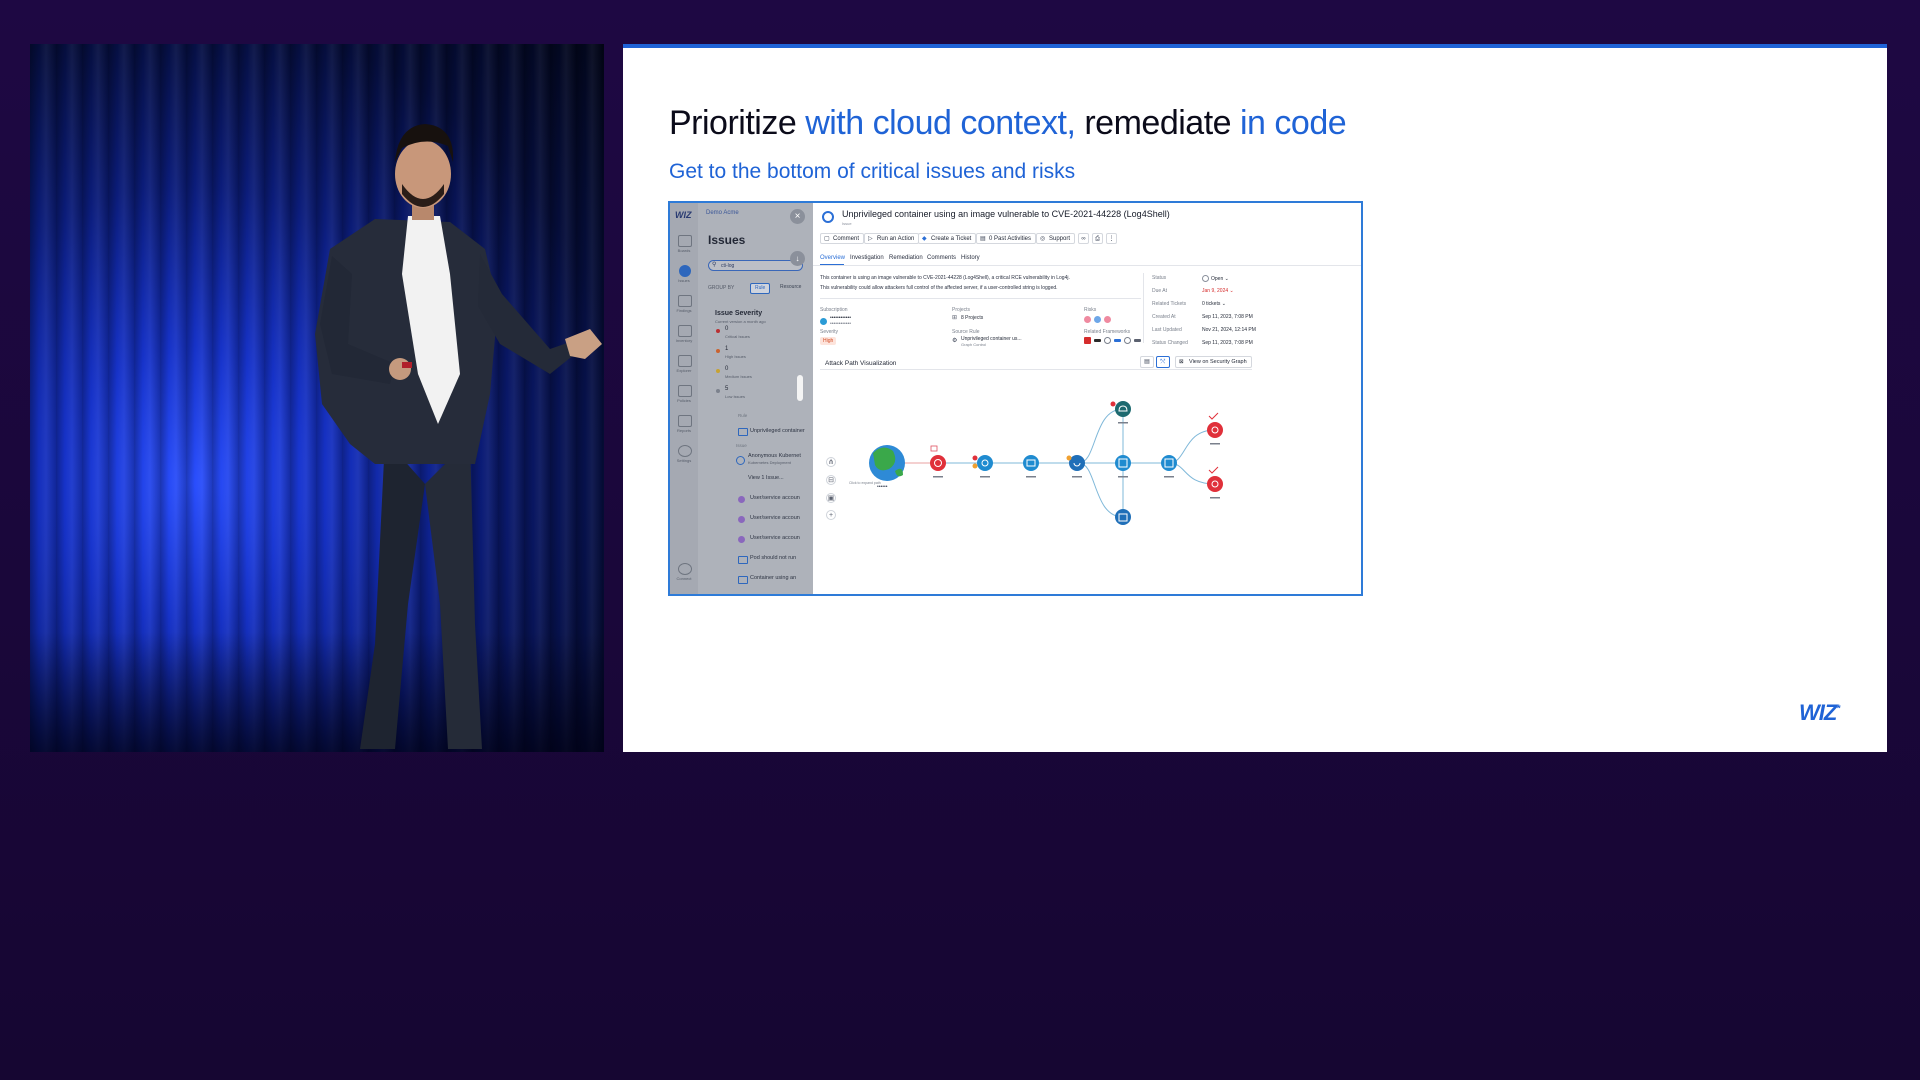 This screenshot has width=1920, height=1080. Describe the element at coordinates (906, 258) in the screenshot. I see `tab-remediation: Remediation` at that location.